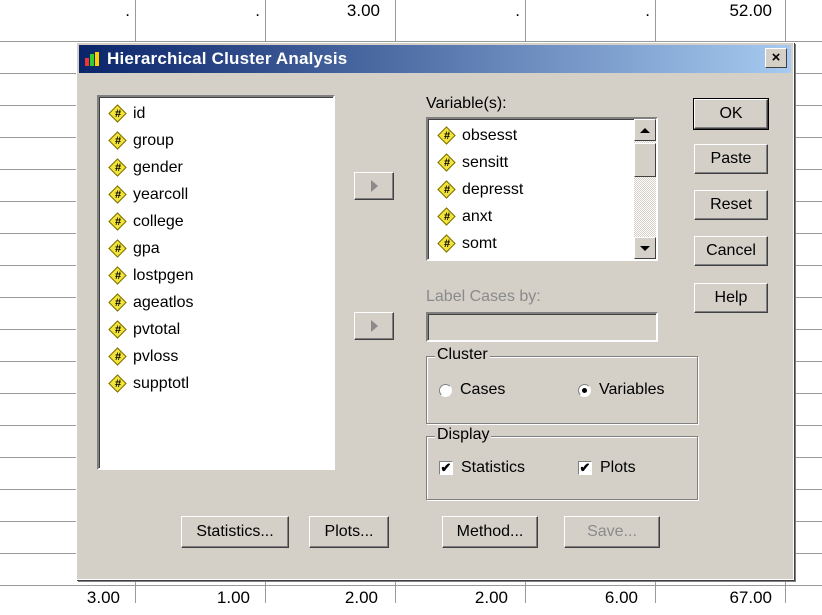 The width and height of the screenshot is (822, 615). Describe the element at coordinates (621, 390) in the screenshot. I see `cluster-variables-radio: Variables` at that location.